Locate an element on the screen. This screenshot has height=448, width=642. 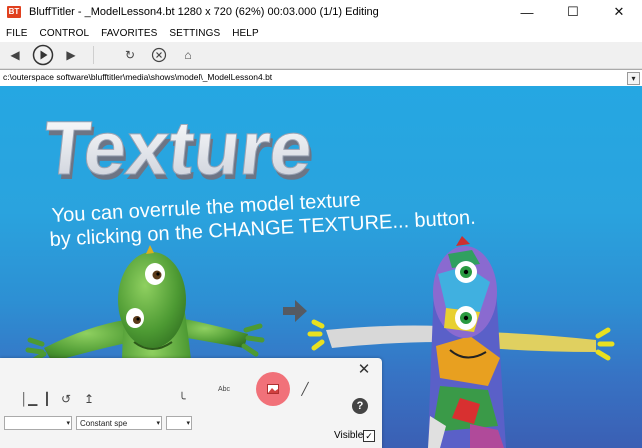
pick-color-button: ╱ is located at coordinates (305, 389).